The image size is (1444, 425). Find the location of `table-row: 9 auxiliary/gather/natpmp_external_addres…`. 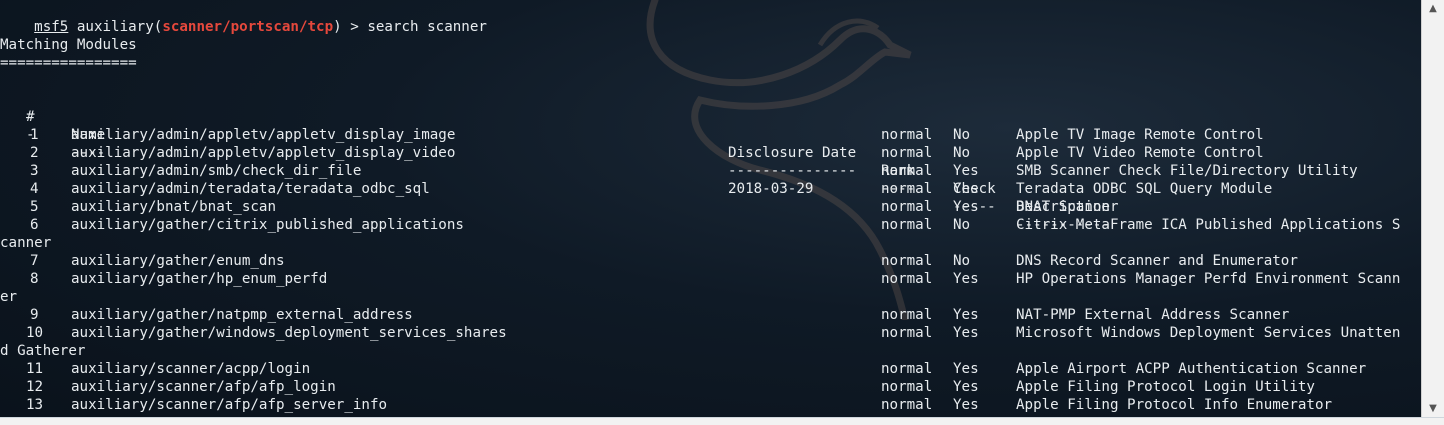

table-row: 9 auxiliary/gather/natpmp_external_addres… is located at coordinates (711, 315).